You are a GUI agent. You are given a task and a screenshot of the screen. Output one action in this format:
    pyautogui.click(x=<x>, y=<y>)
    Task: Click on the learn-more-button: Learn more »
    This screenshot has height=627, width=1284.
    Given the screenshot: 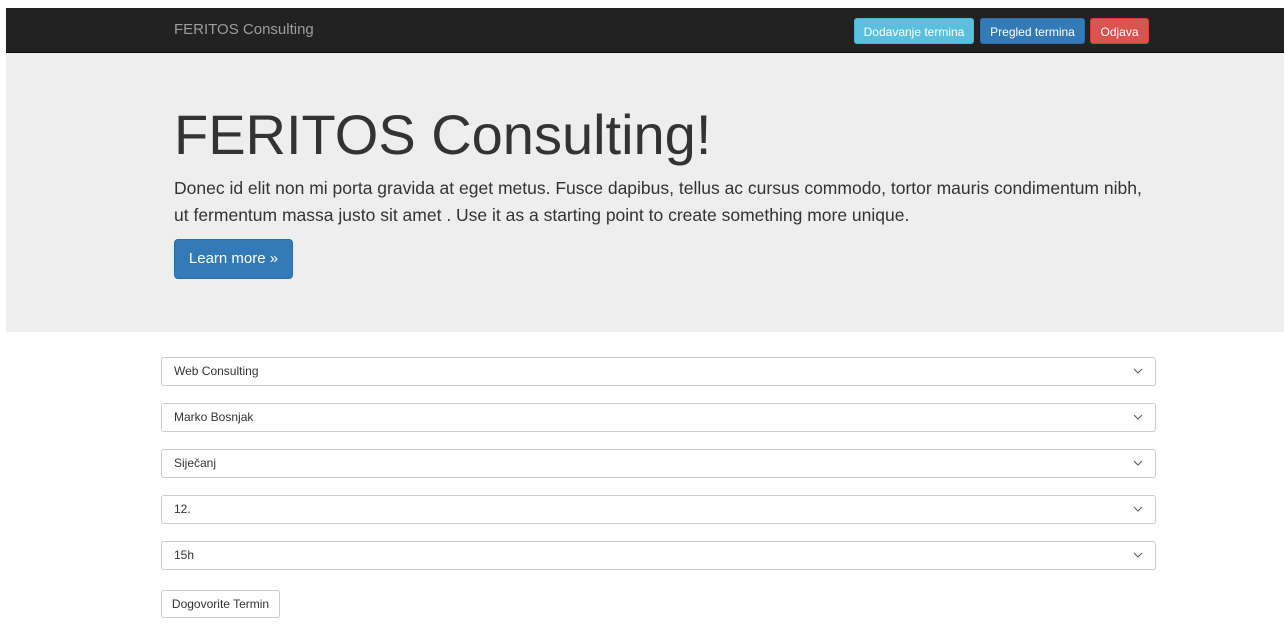 What is the action you would take?
    pyautogui.click(x=233, y=259)
    